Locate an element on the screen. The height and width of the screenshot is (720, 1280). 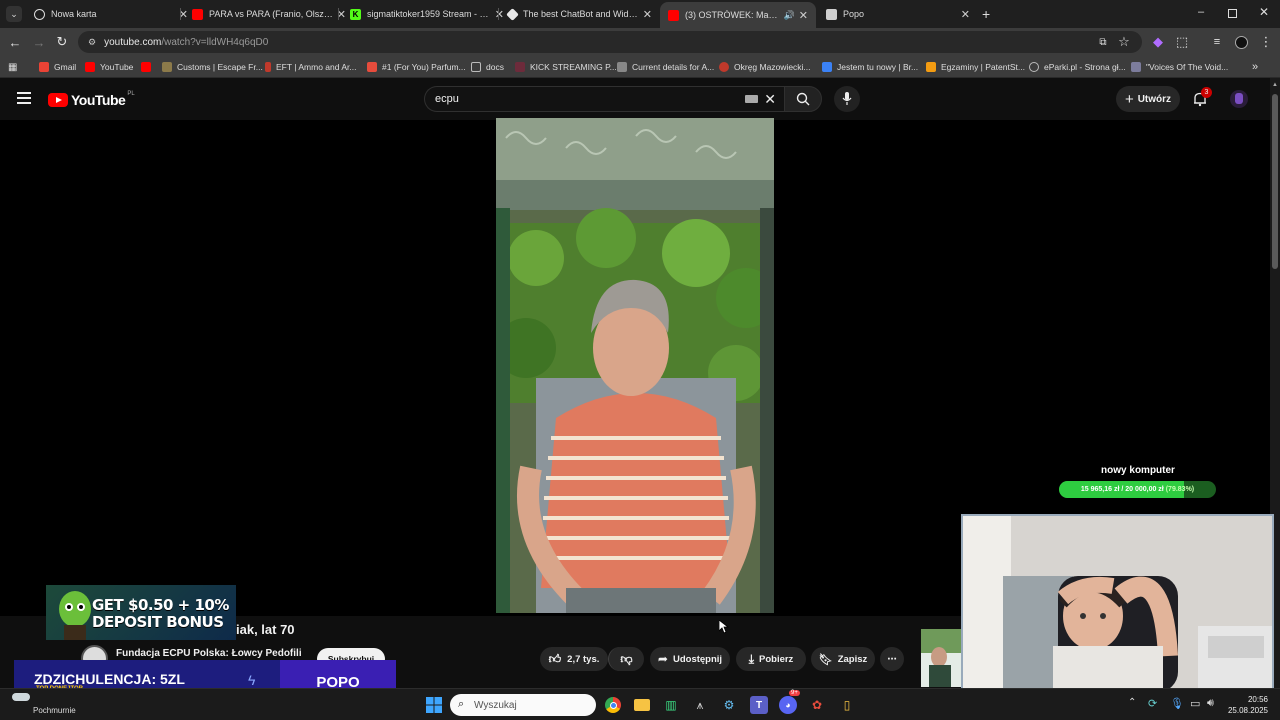
bookmark-icon: 🔖︎ is located at coordinates (825, 659).